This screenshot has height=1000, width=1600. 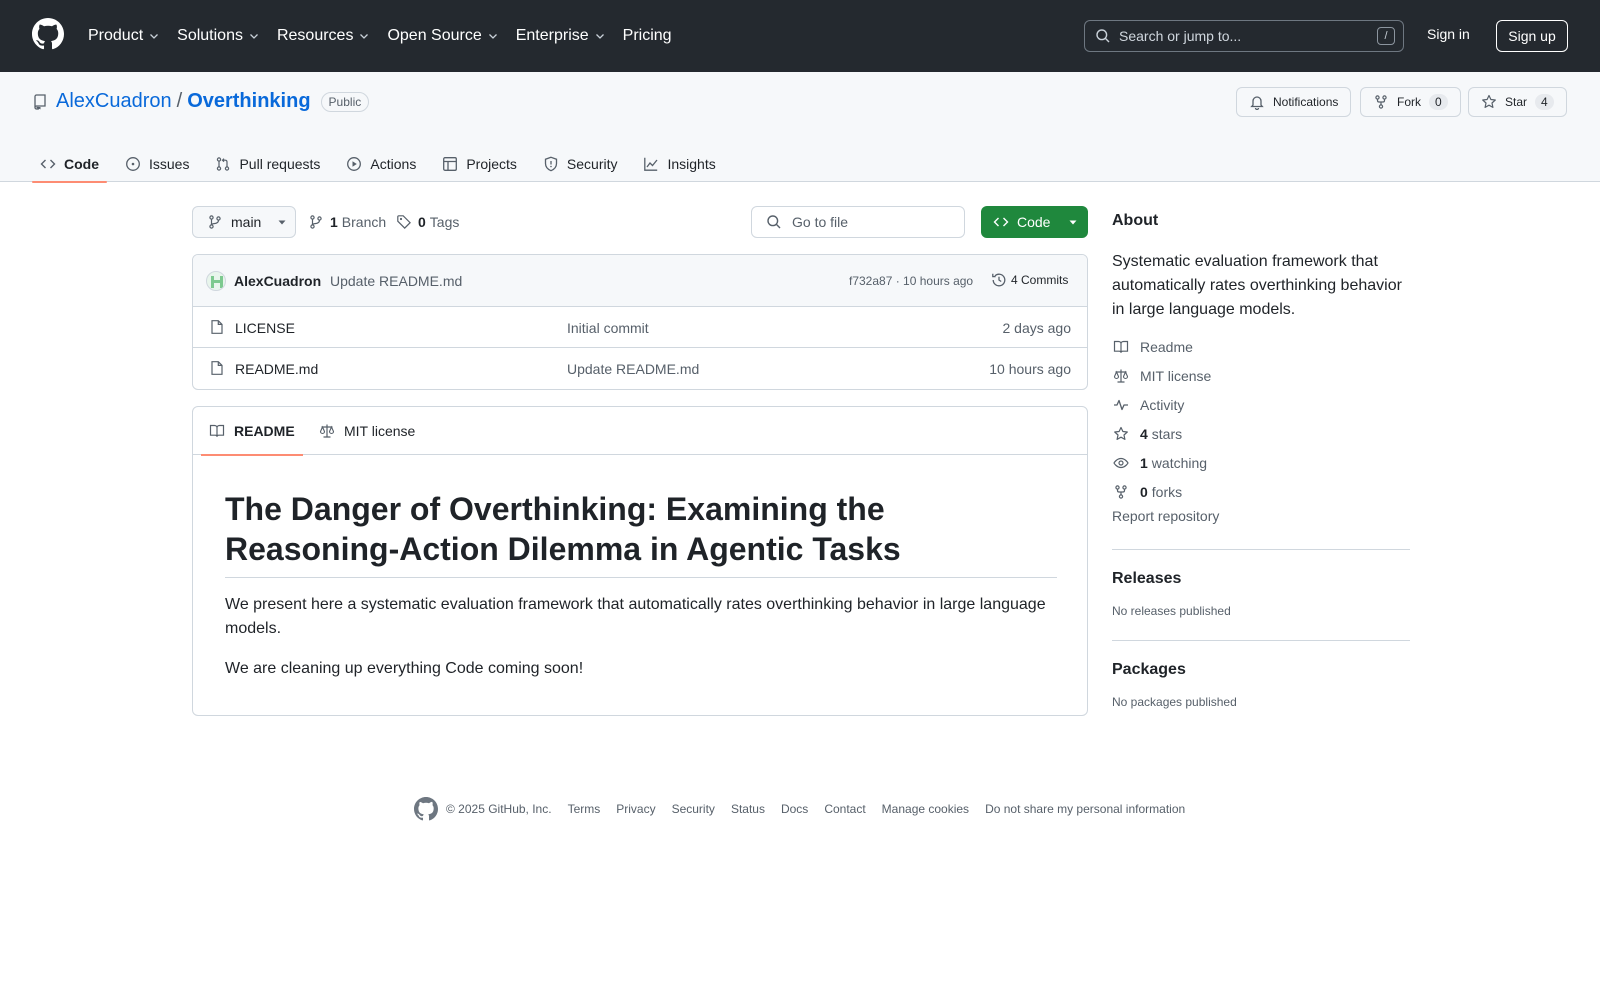 I want to click on repo-name-link: Overthinking, so click(x=248, y=101).